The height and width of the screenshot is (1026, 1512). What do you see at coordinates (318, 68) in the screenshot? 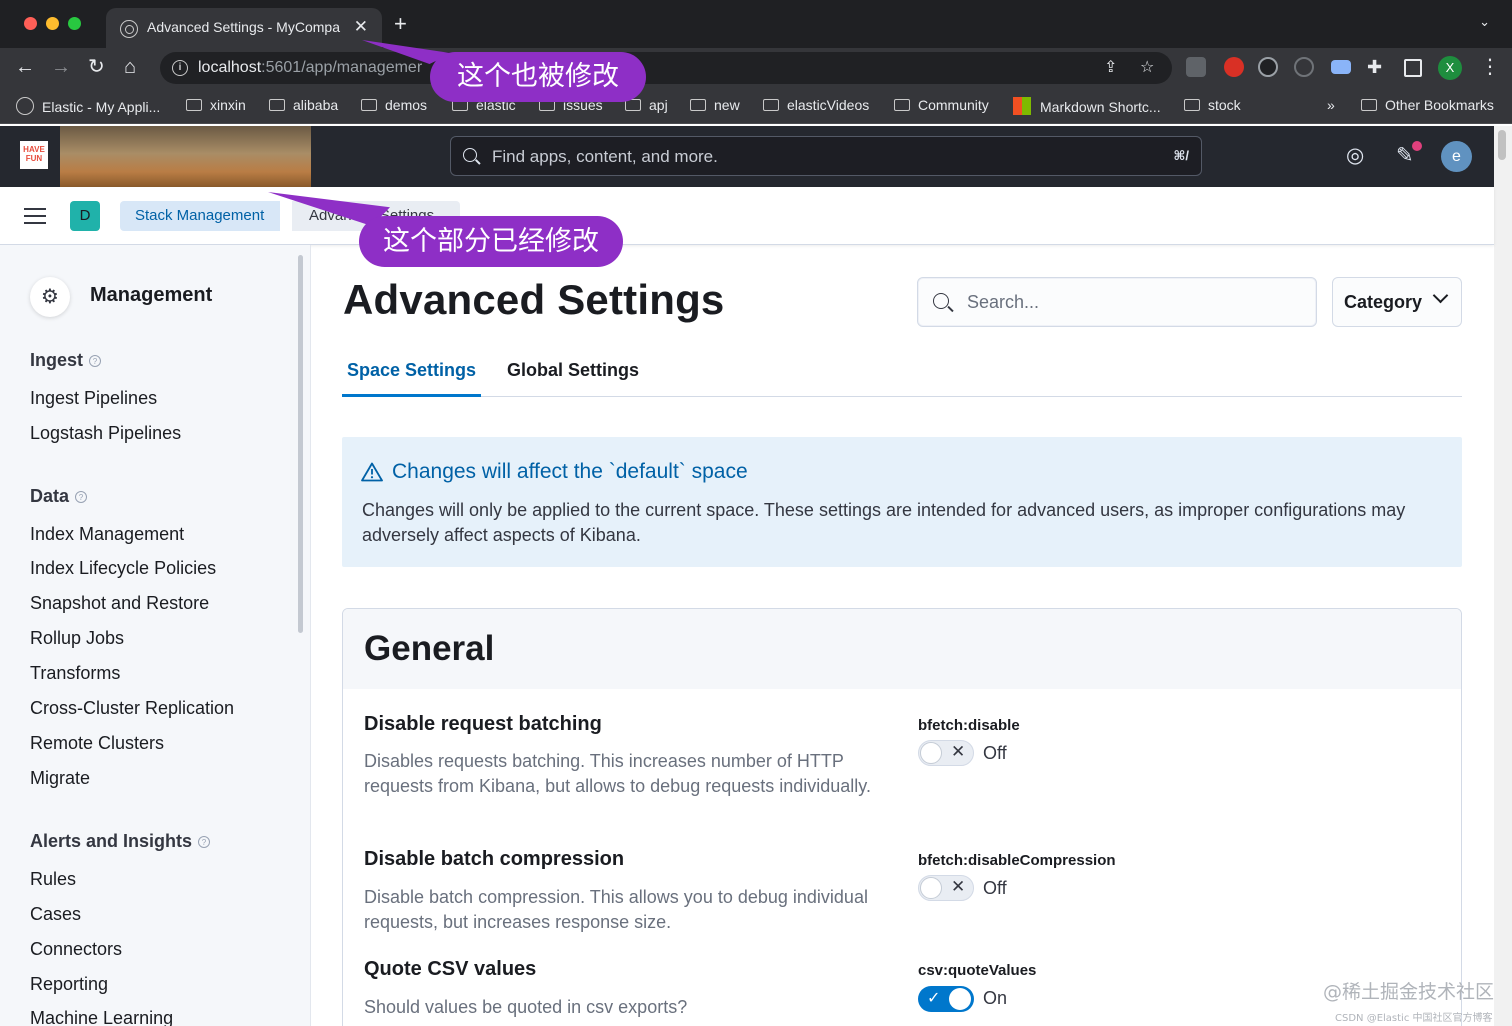
I see `url-text: localhost:5601/app/managemer` at bounding box center [318, 68].